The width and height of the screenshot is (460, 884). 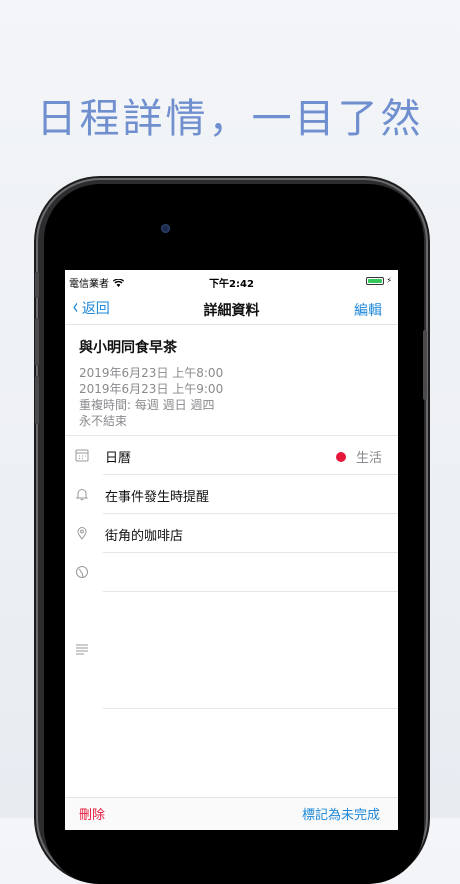 What do you see at coordinates (92, 813) in the screenshot?
I see `delete-button: 刪除` at bounding box center [92, 813].